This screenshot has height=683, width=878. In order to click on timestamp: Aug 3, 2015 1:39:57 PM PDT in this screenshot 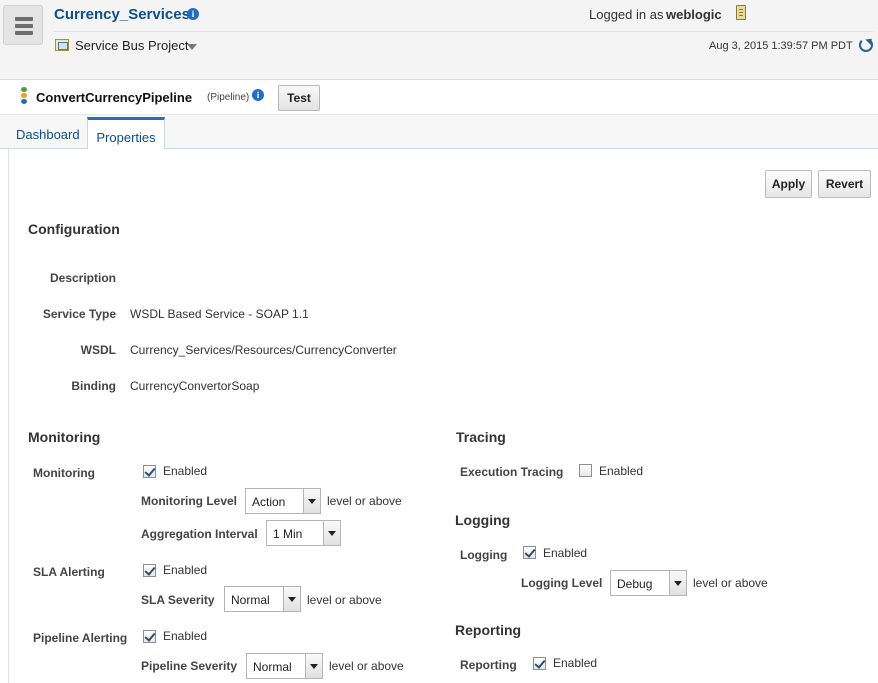, I will do `click(781, 46)`.